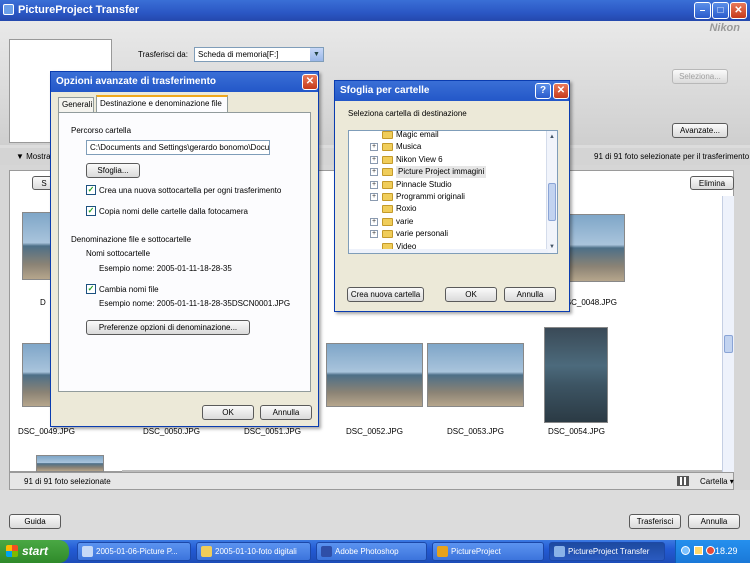  Describe the element at coordinates (76, 104) in the screenshot. I see `tab-general: Generali` at that location.